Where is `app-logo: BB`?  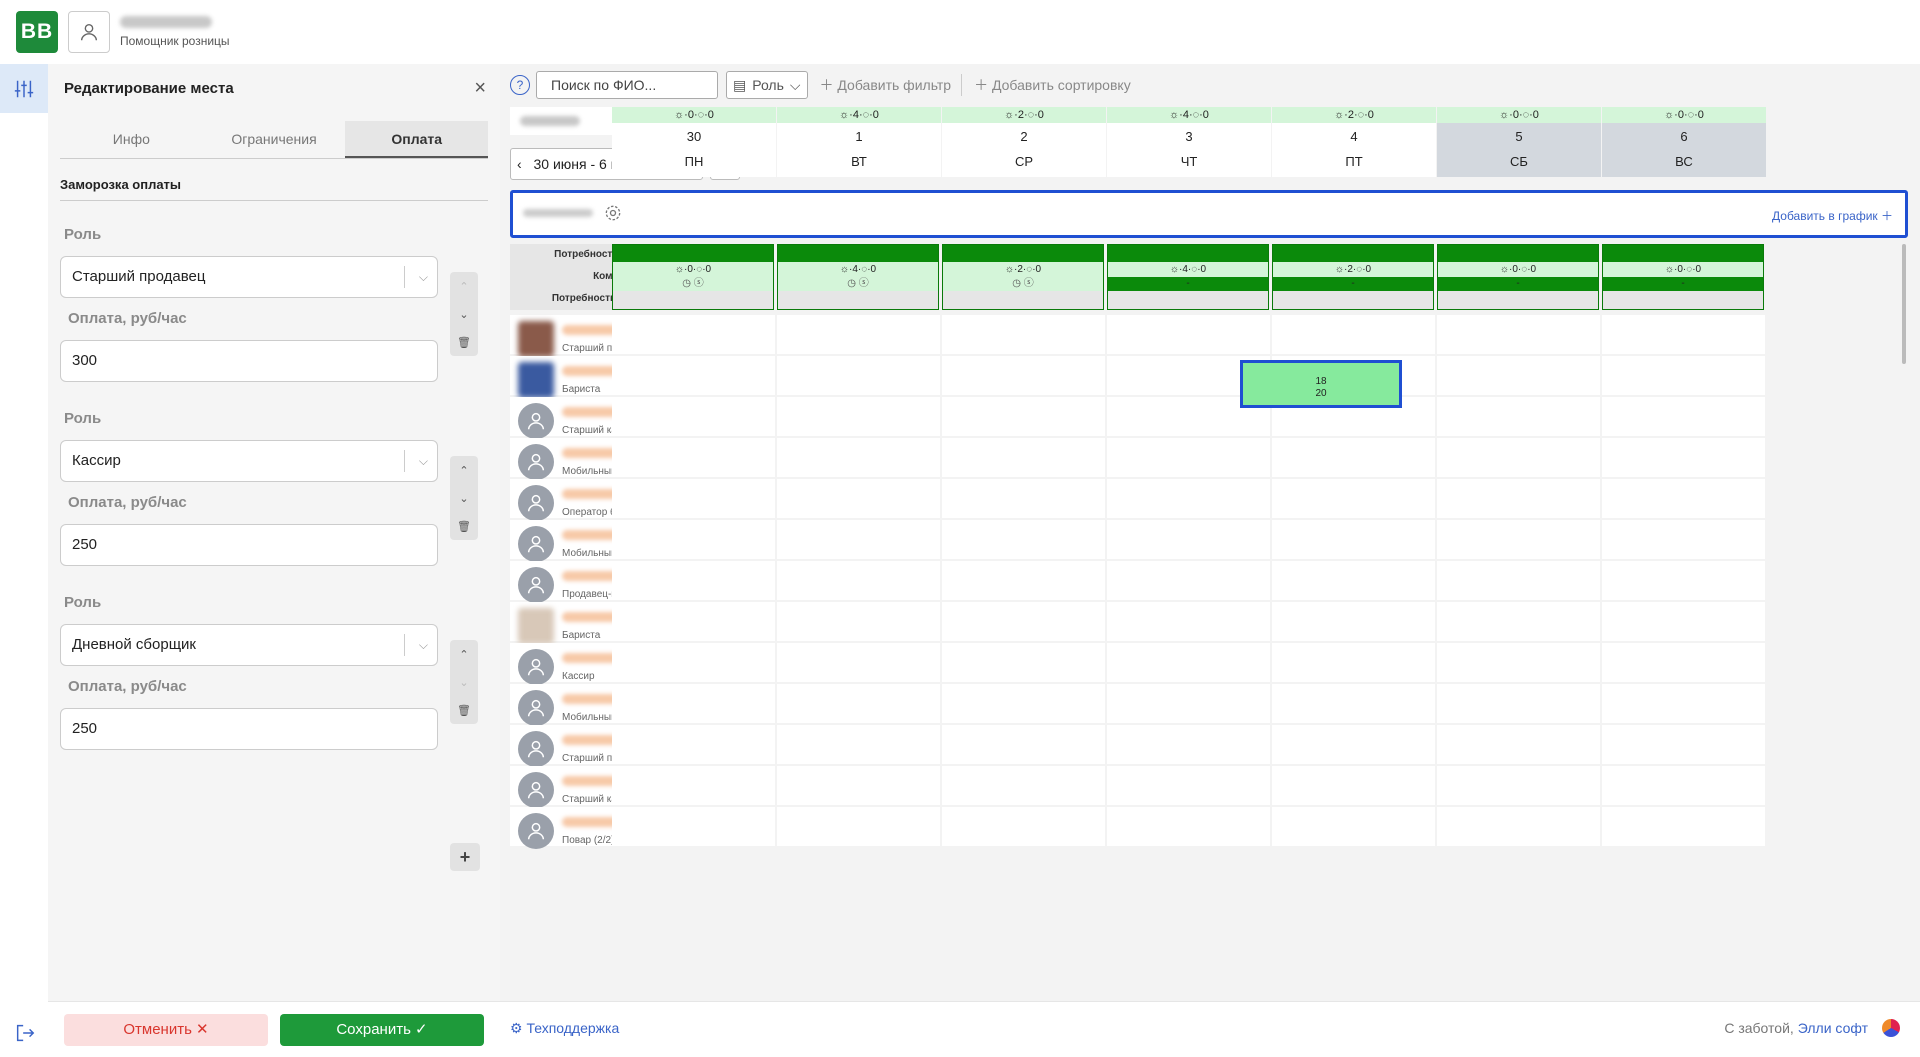
app-logo: BB is located at coordinates (37, 32).